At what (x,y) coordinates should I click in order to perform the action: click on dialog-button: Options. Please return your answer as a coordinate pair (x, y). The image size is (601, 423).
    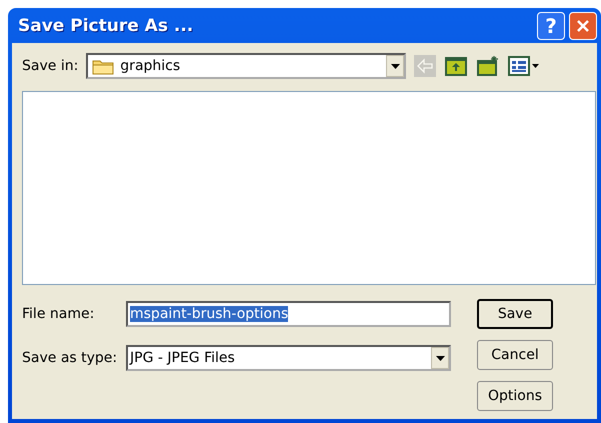
    Looking at the image, I should click on (515, 396).